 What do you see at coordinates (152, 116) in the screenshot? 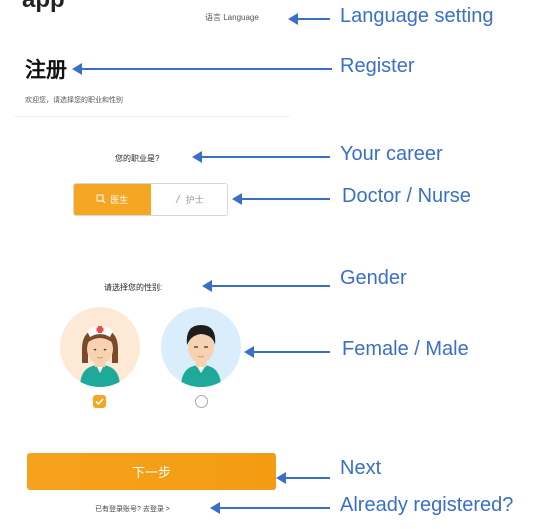
I see `divider` at bounding box center [152, 116].